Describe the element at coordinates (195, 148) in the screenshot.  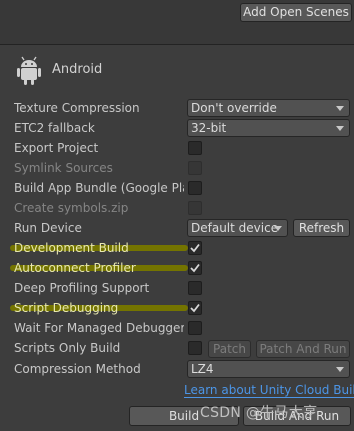
I see `export-project-checkbox` at that location.